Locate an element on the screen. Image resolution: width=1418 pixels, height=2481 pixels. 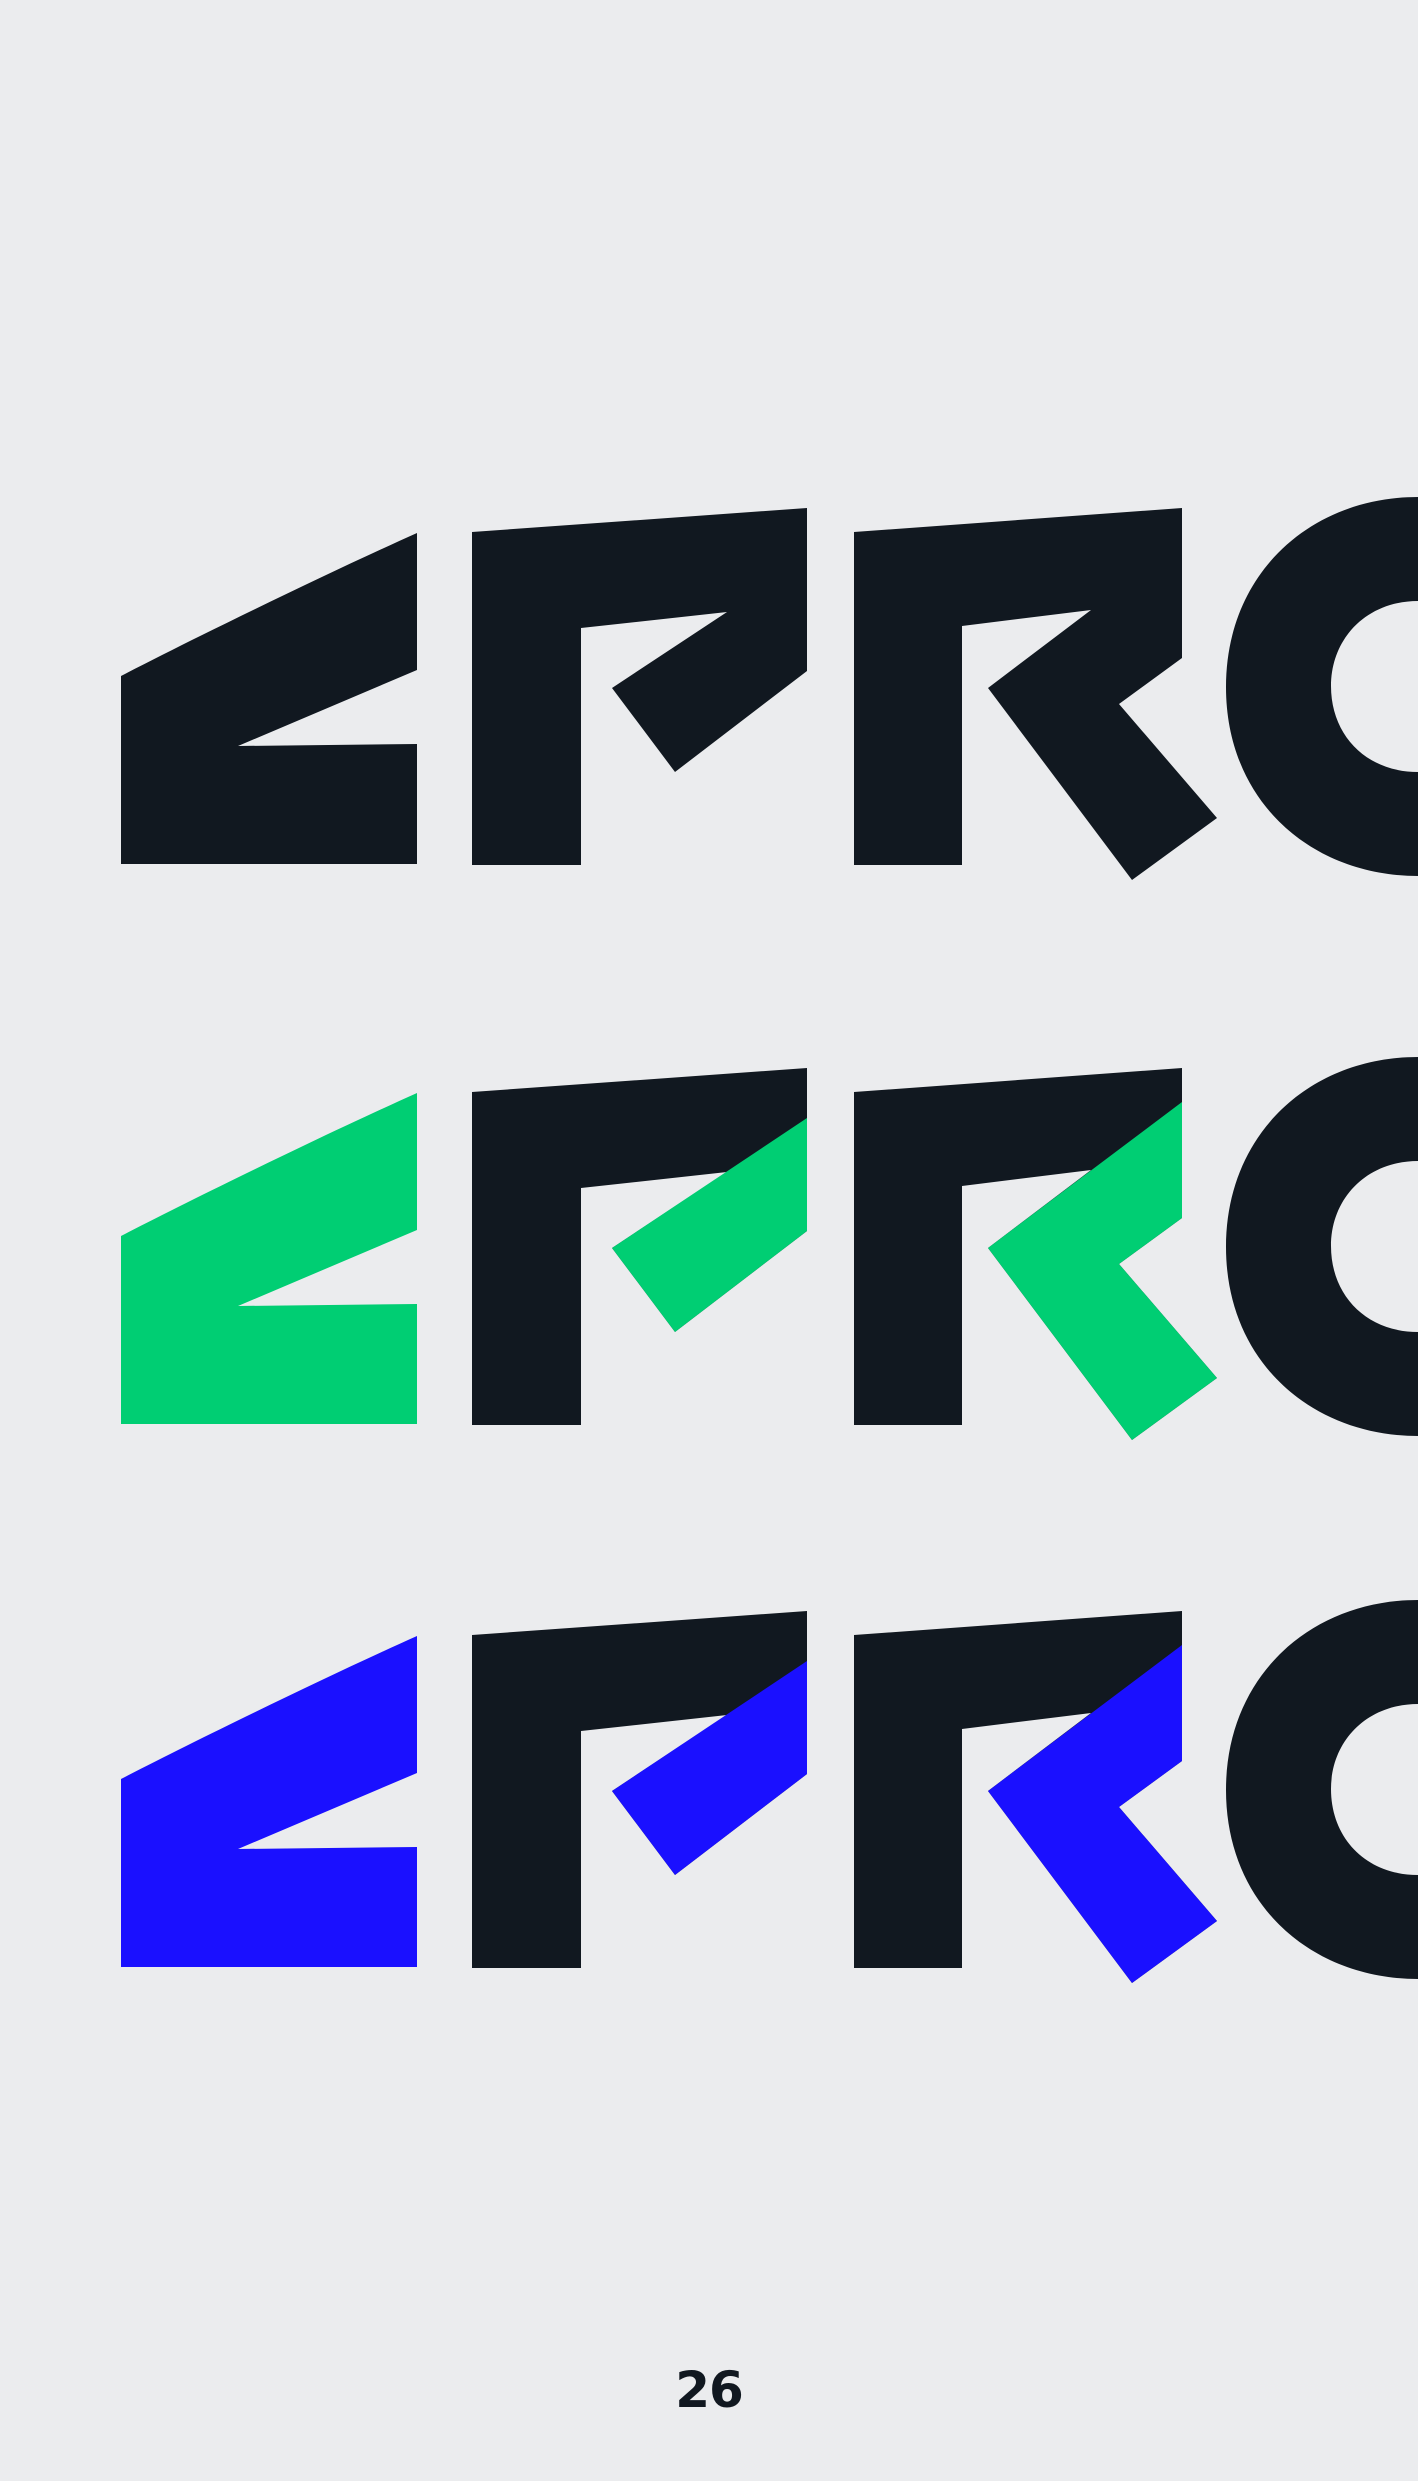
glyph-r-second is located at coordinates (1035, 694).